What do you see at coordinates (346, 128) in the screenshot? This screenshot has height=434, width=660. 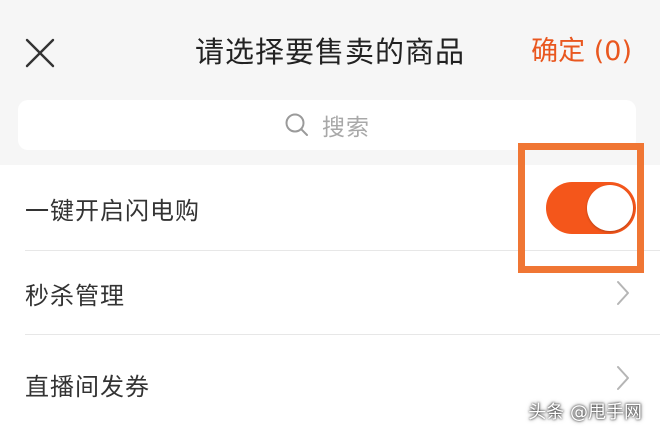 I see `search-placeholder: 搜索` at bounding box center [346, 128].